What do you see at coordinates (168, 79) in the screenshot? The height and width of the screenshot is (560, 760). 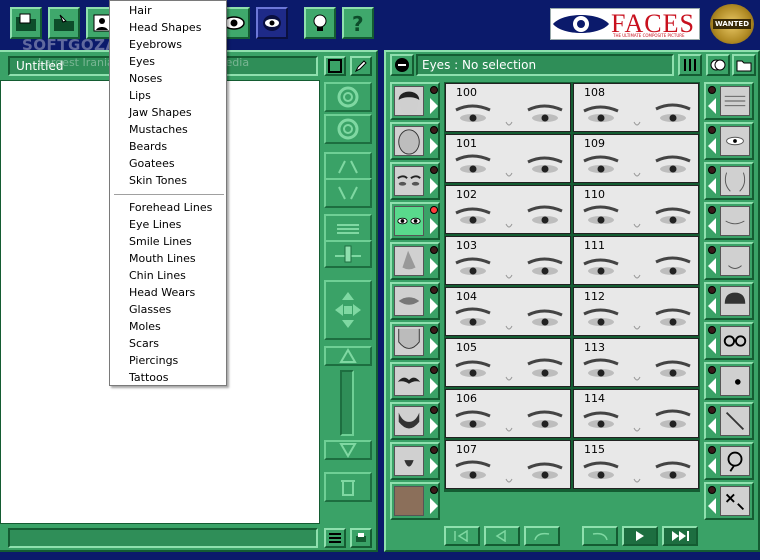 I see `menu-item-noses: Noses` at bounding box center [168, 79].